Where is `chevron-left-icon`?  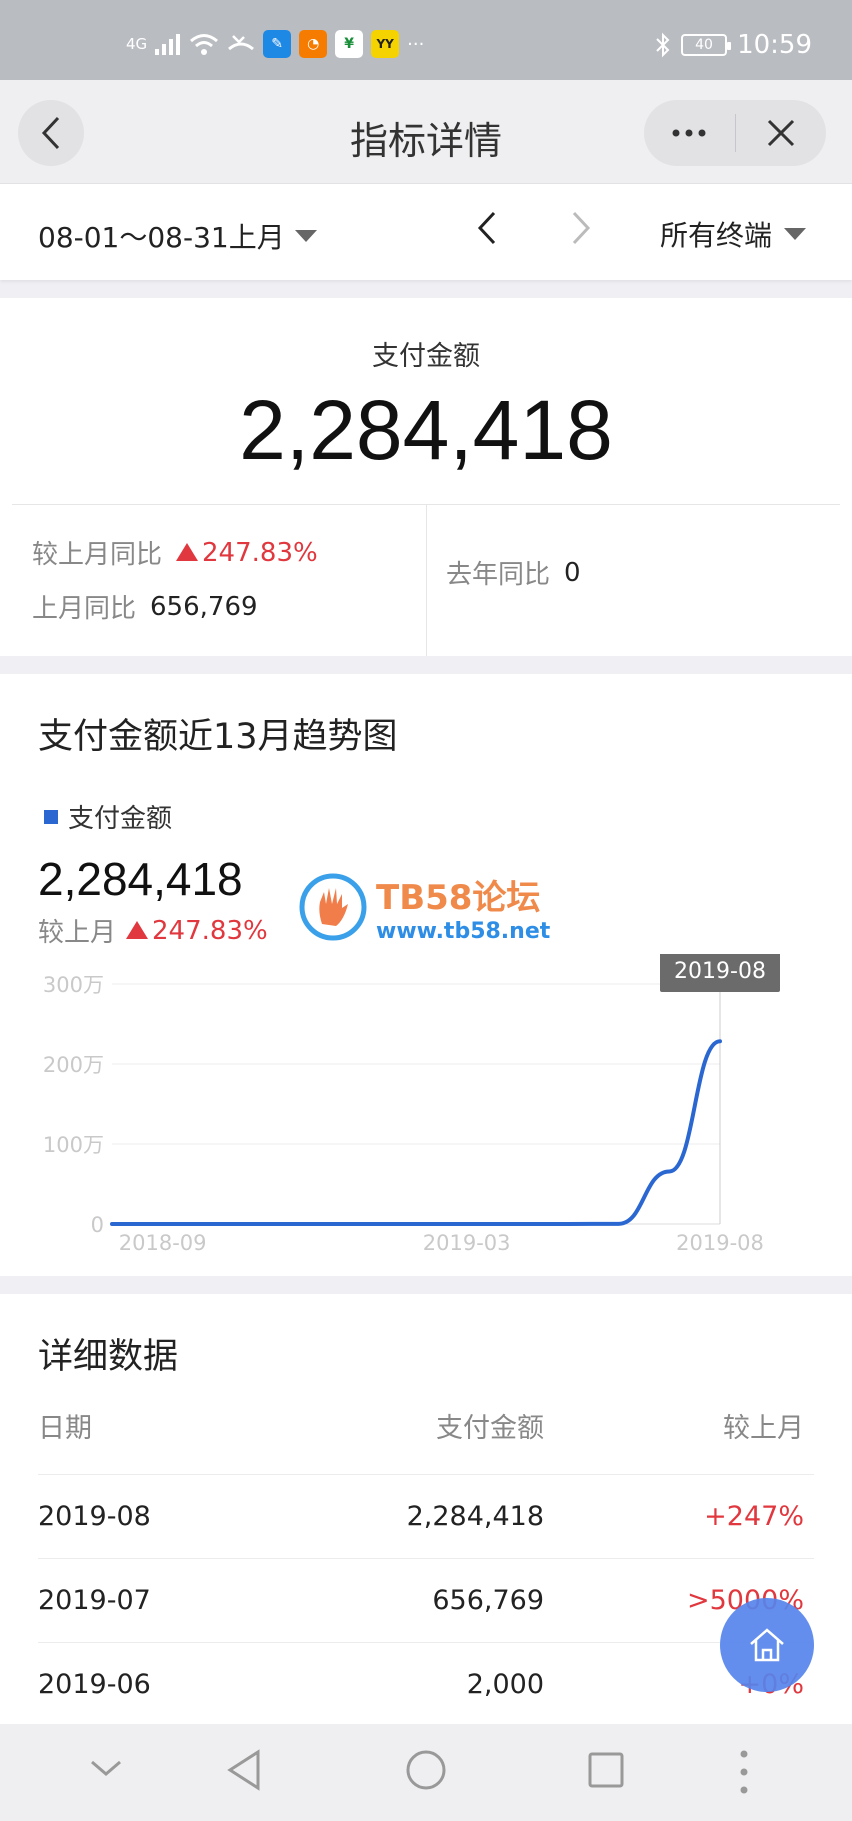
chevron-left-icon is located at coordinates (486, 228).